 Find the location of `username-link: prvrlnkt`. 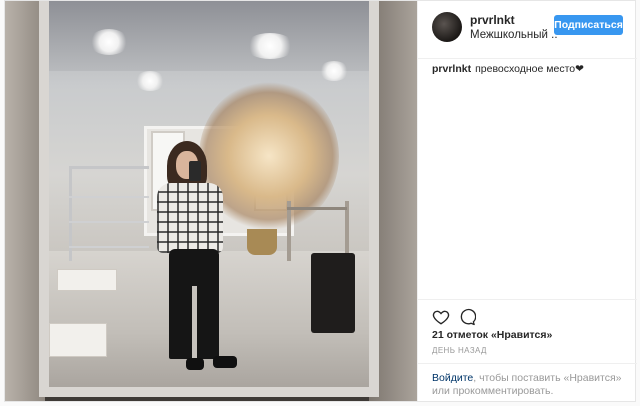

username-link: prvrlnkt is located at coordinates (514, 20).